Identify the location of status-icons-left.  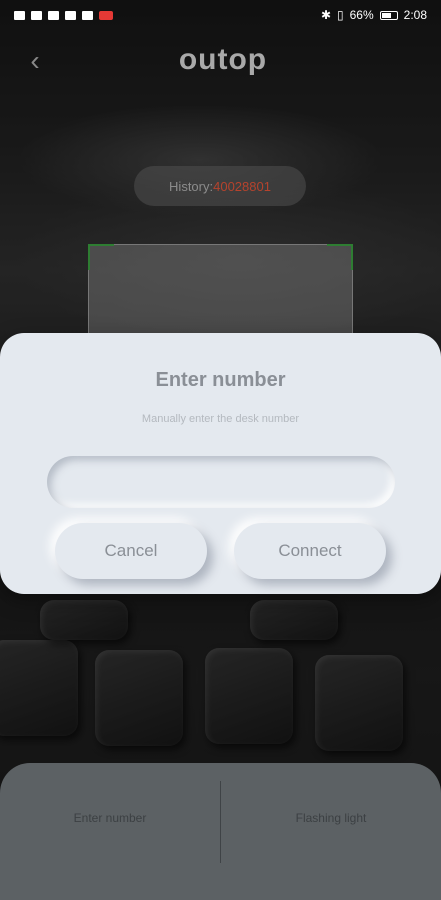
(63, 15).